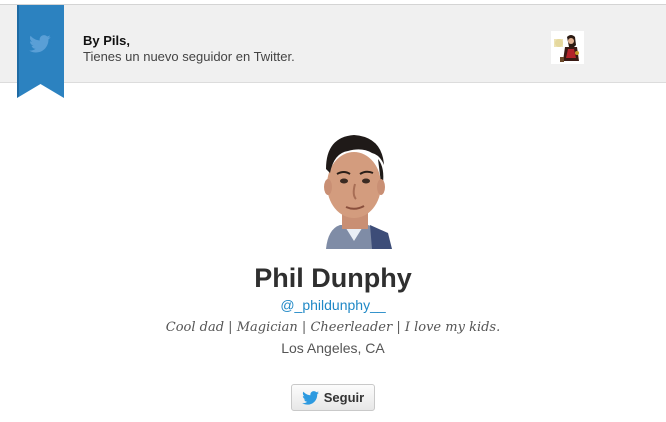 The image size is (666, 422). I want to click on notification-message: Tienes un nuevo seguidor en Twitter., so click(189, 56).